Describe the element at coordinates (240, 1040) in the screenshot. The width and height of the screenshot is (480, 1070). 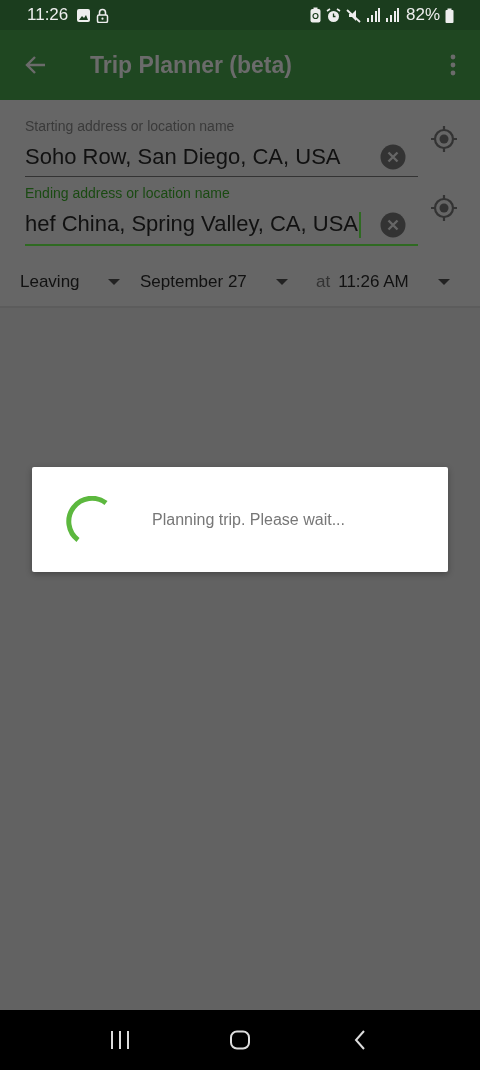
I see `home-icon` at that location.